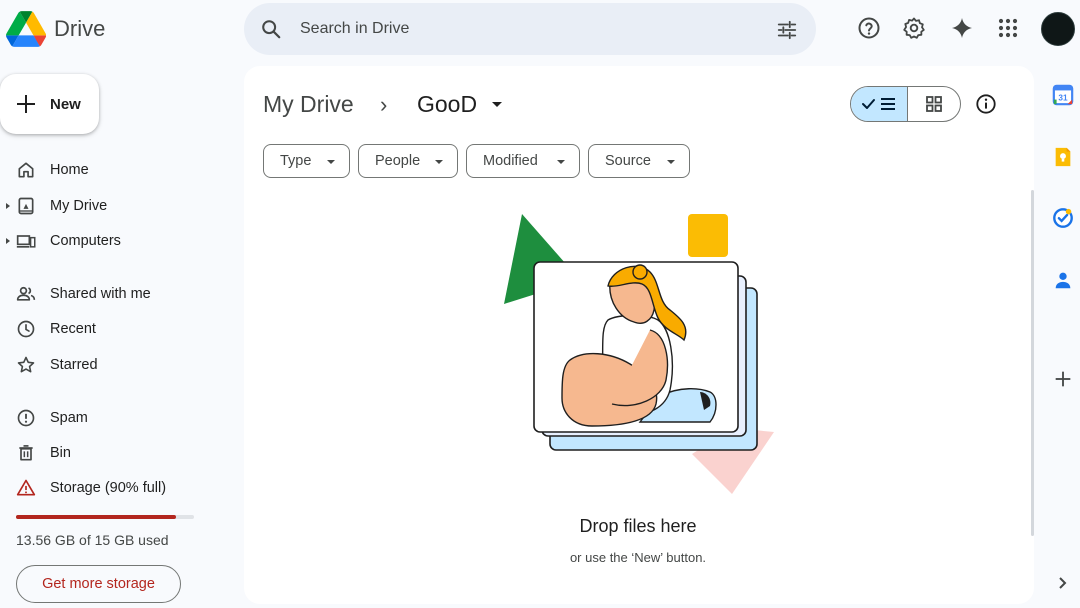 This screenshot has height=608, width=1080. Describe the element at coordinates (638, 557) in the screenshot. I see `empty-state-subtitle: or use the ‘New’ button.` at that location.